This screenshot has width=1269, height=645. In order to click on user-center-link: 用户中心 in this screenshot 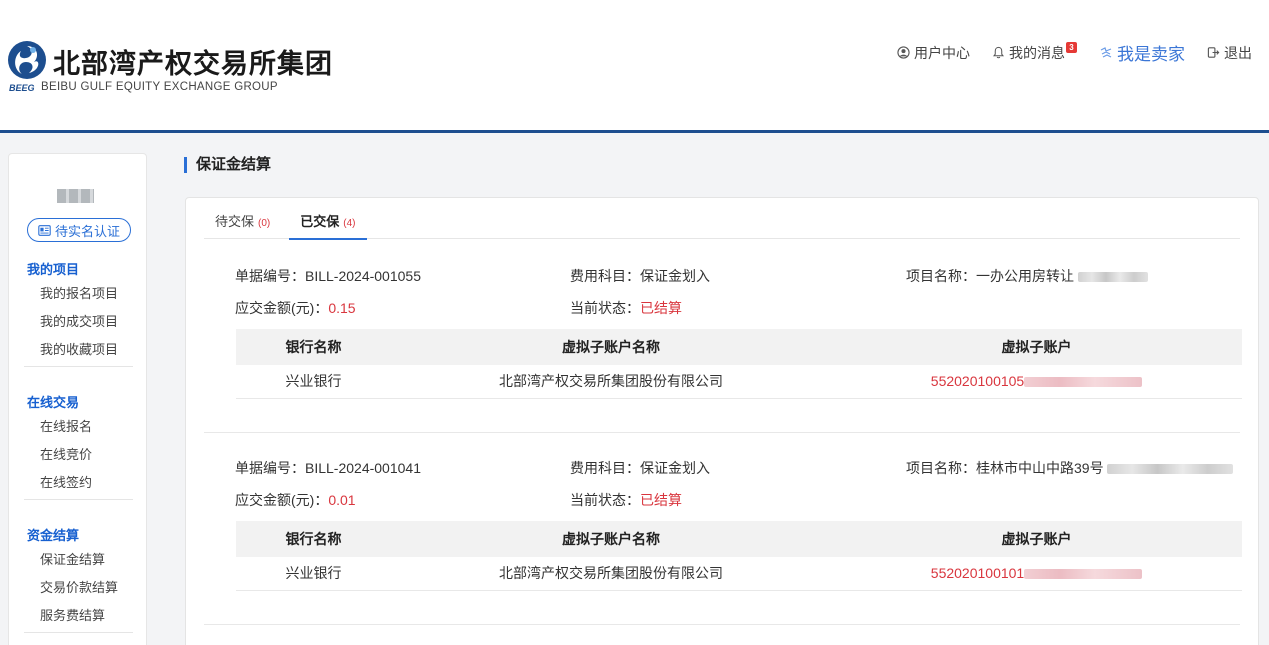, I will do `click(933, 53)`.